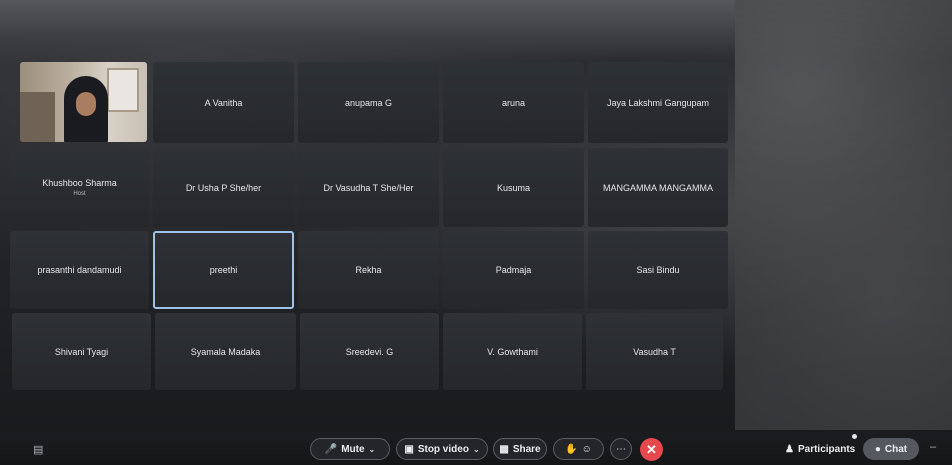 This screenshot has width=952, height=465. I want to click on participant-video-face, so click(86, 104).